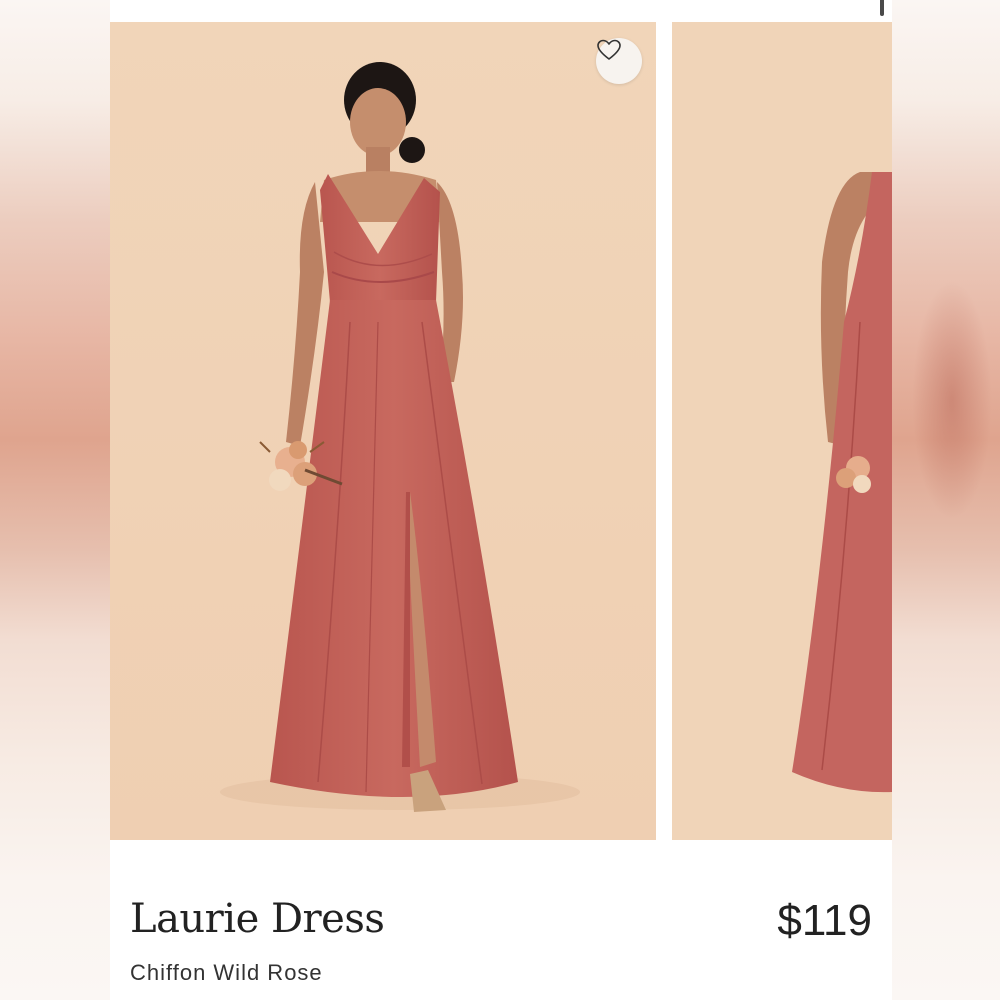 Image resolution: width=1000 pixels, height=1000 pixels. Describe the element at coordinates (619, 61) in the screenshot. I see `favorite-button` at that location.